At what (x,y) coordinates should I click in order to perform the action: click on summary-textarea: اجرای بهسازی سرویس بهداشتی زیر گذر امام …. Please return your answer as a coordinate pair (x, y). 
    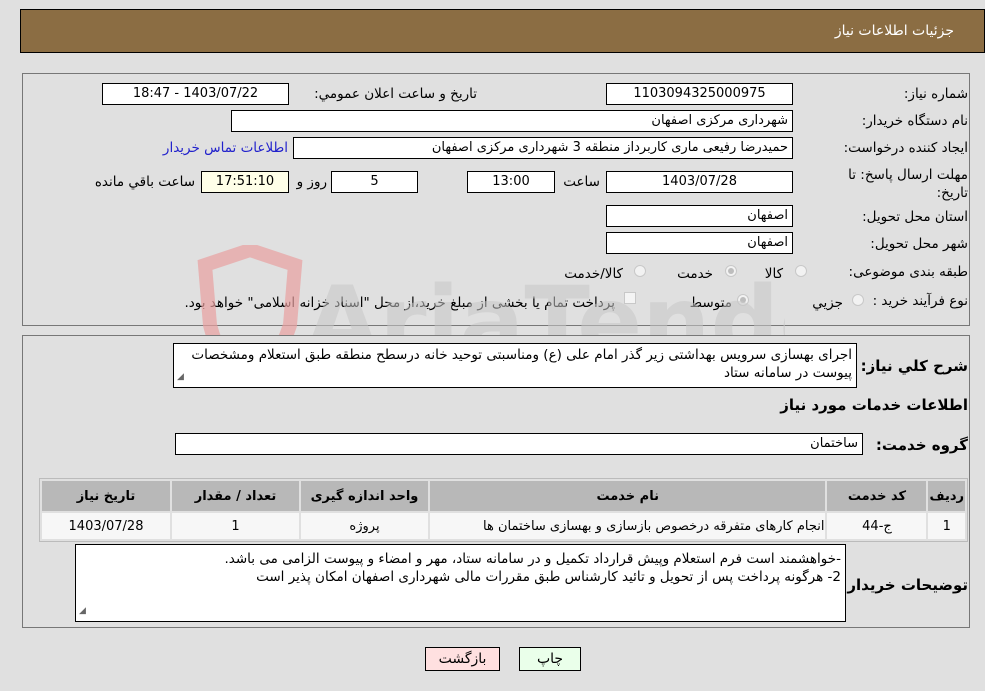
    Looking at the image, I should click on (515, 365).